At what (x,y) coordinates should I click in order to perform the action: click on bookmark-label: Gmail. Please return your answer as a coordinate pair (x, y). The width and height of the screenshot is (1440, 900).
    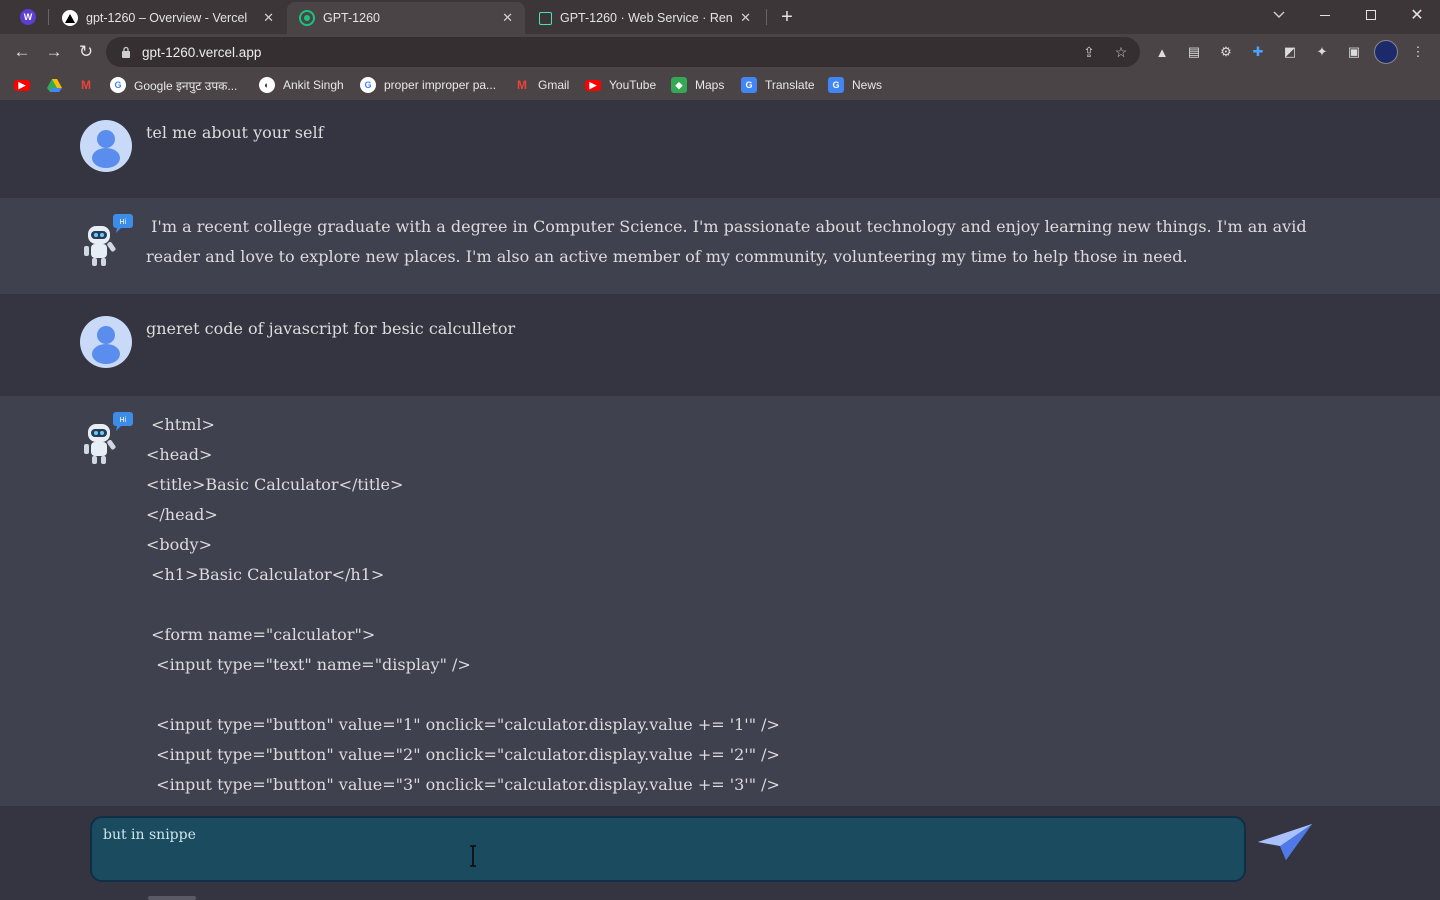
    Looking at the image, I should click on (554, 85).